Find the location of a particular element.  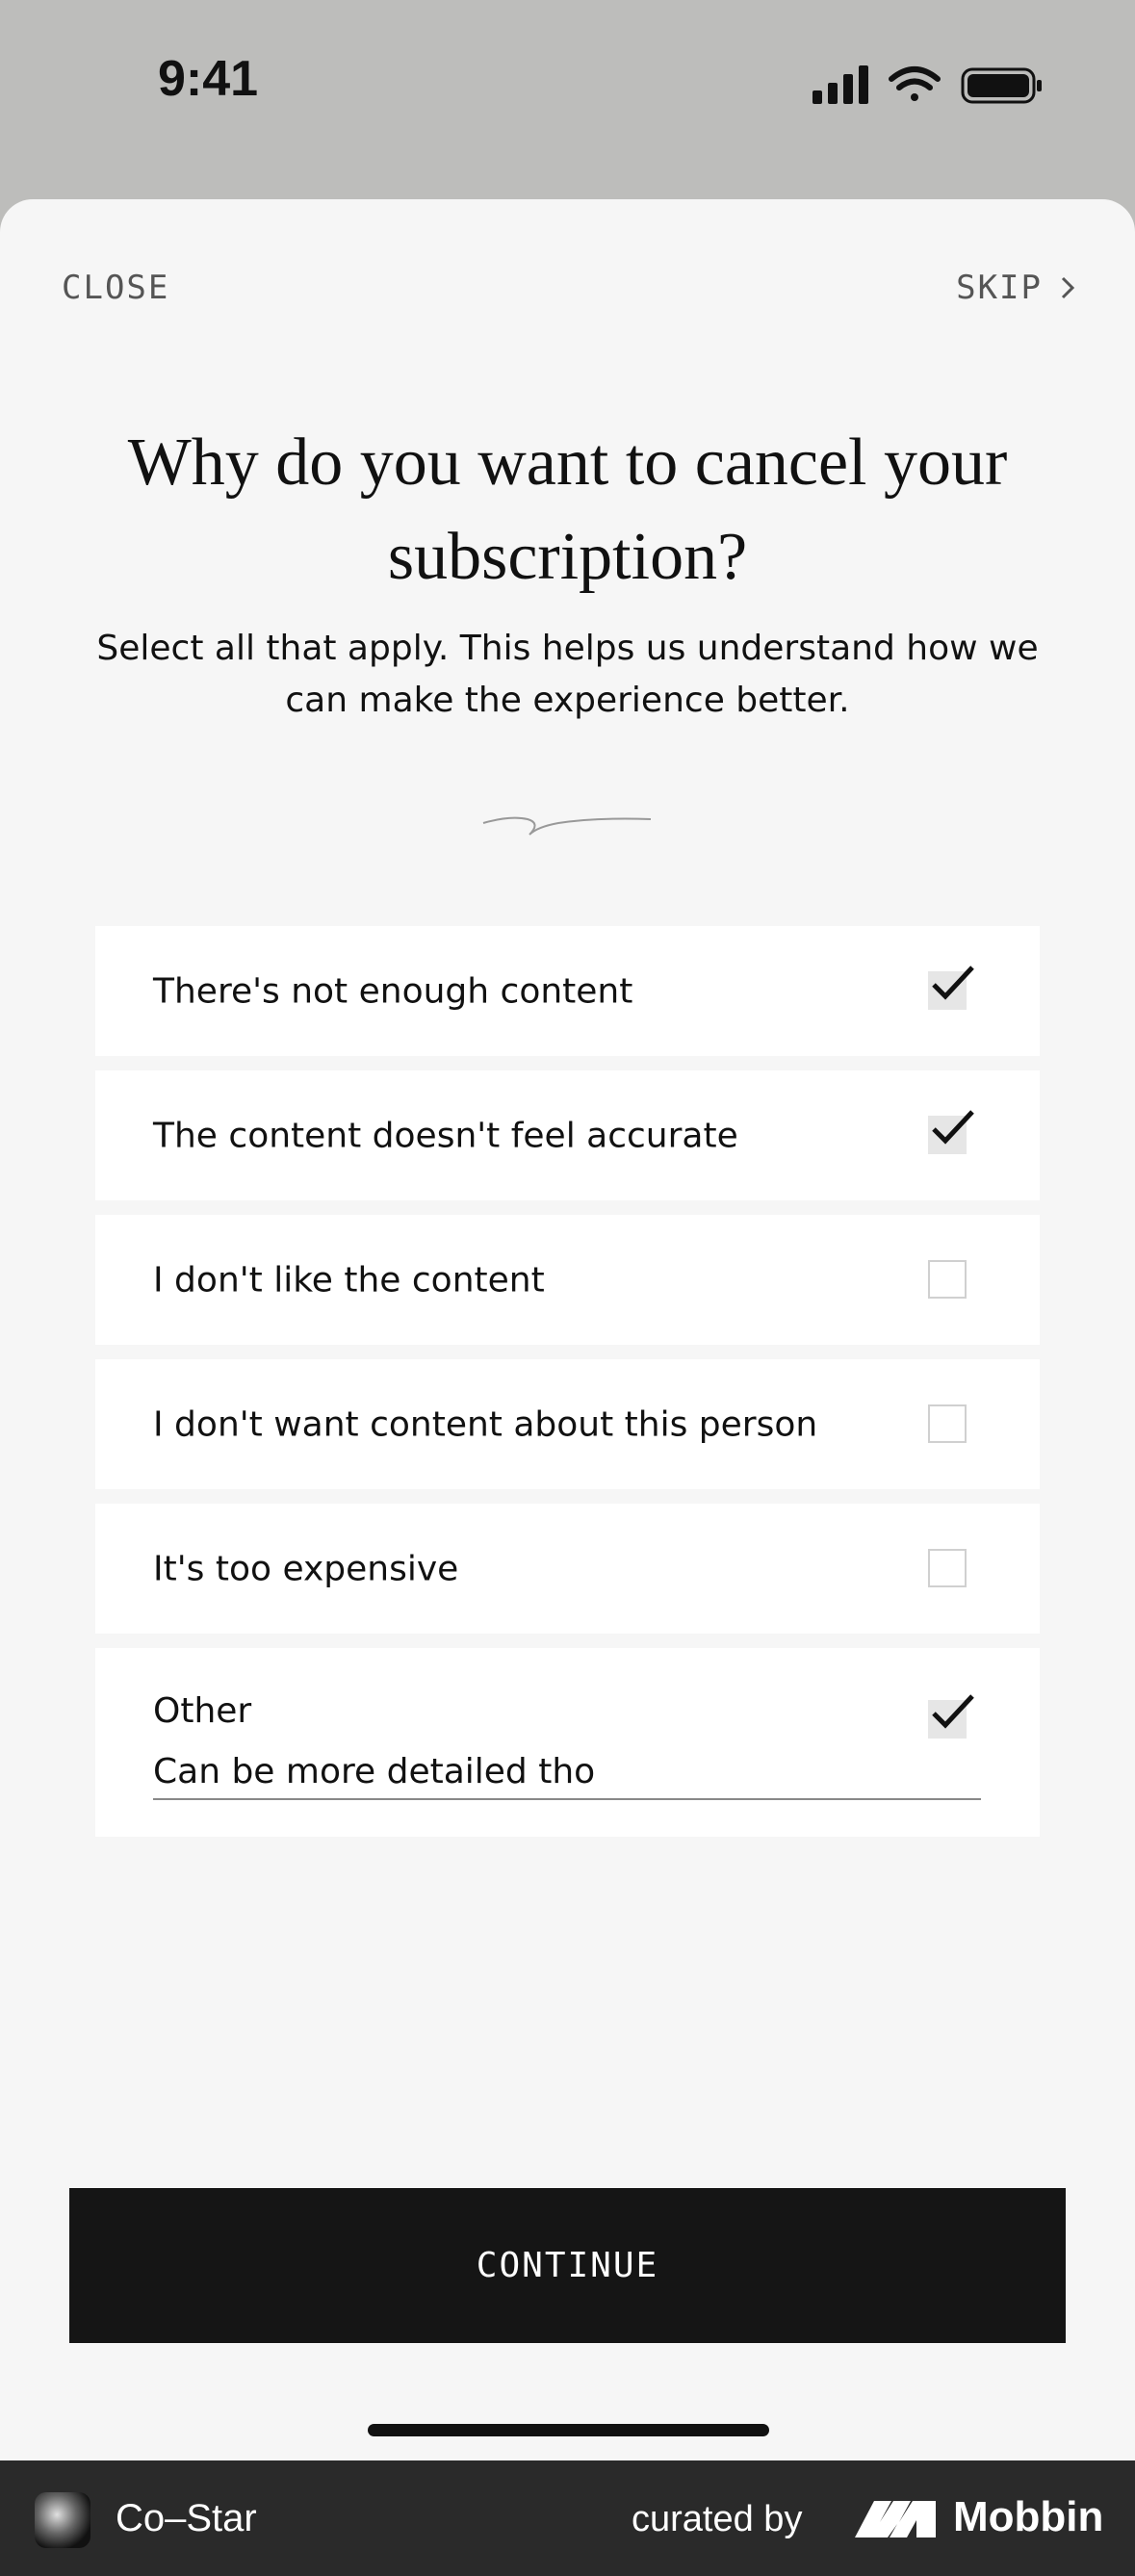

skip-button: SKIP is located at coordinates (1015, 288).